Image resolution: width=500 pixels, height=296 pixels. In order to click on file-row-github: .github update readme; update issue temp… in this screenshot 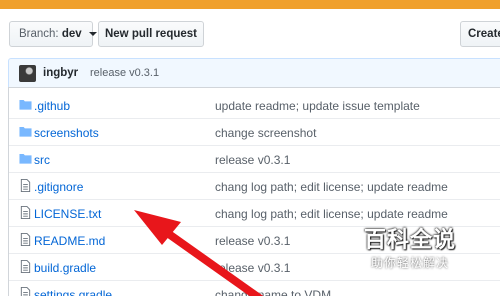, I will do `click(254, 105)`.